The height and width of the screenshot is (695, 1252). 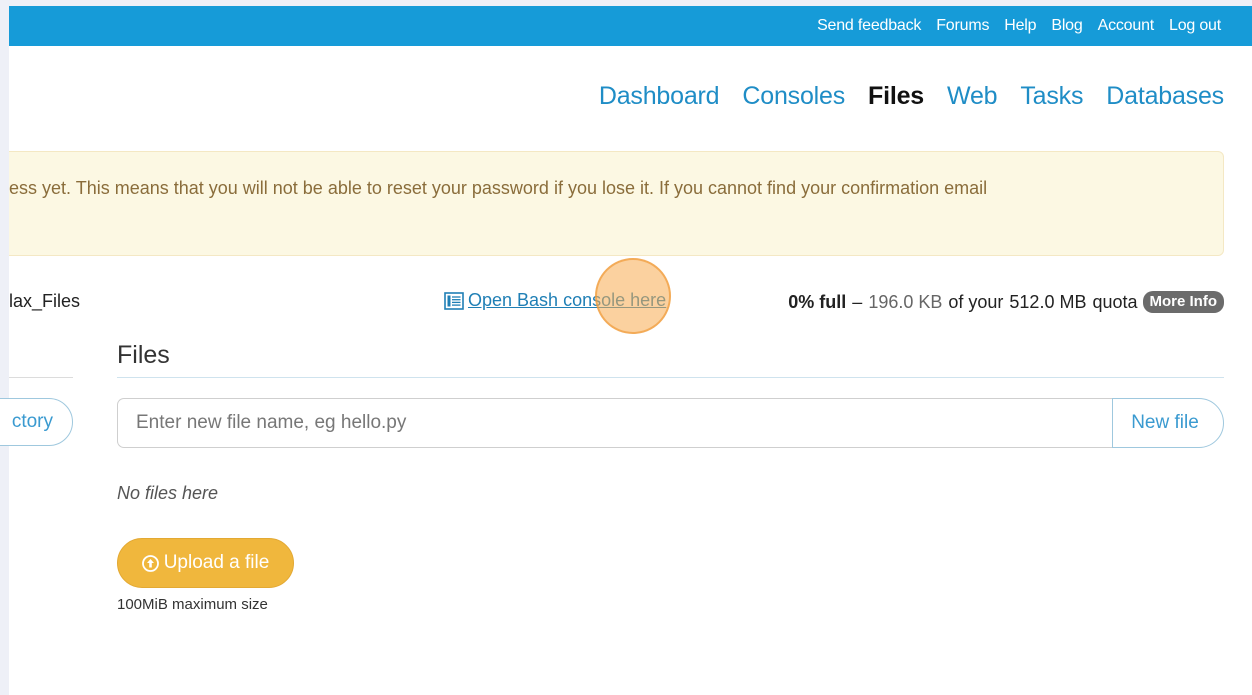 I want to click on nav-files: Files, so click(x=896, y=96).